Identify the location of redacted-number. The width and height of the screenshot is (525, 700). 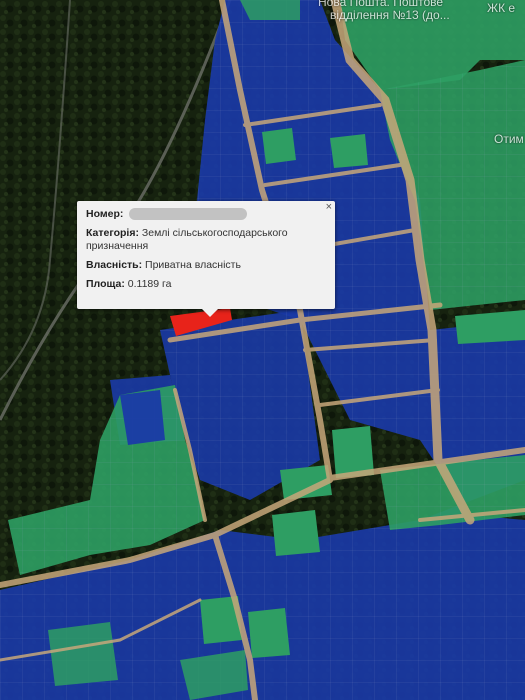
(188, 214).